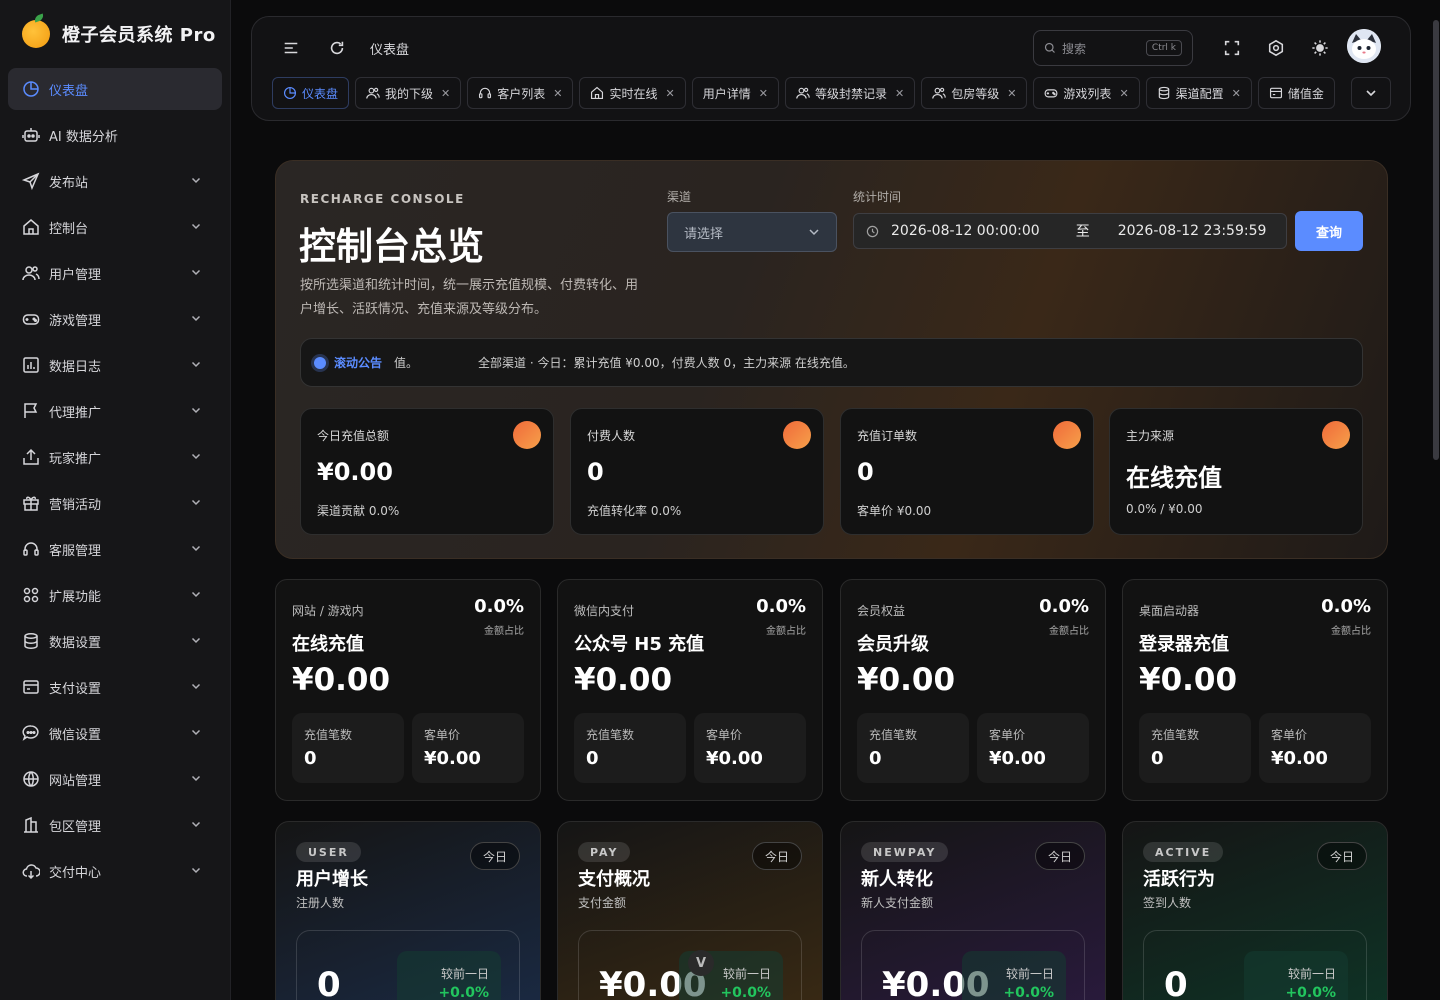 Image resolution: width=1440 pixels, height=1000 pixels. I want to click on tab-3: 实时在线 ✕, so click(632, 93).